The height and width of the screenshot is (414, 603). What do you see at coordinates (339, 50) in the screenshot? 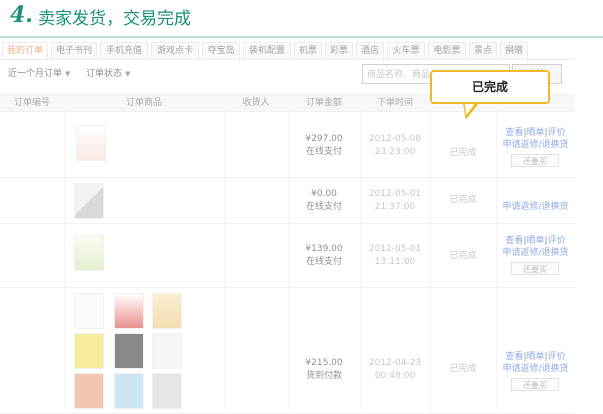
I see `tab-lottery: 彩票` at bounding box center [339, 50].